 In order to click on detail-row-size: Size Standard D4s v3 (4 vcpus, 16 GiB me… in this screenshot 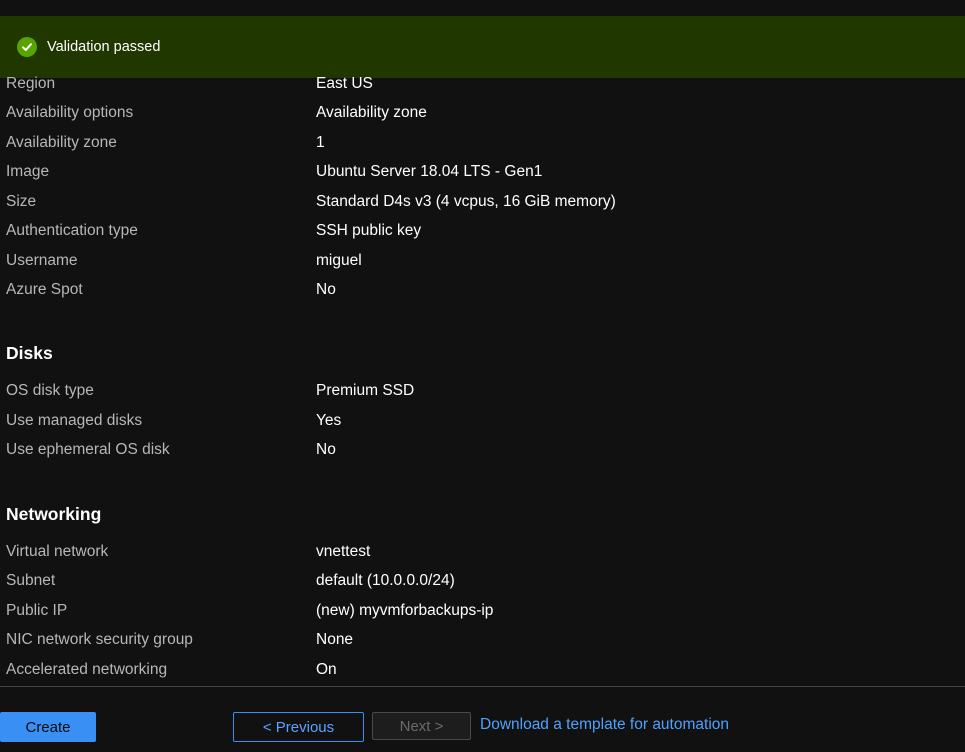, I will do `click(482, 202)`.